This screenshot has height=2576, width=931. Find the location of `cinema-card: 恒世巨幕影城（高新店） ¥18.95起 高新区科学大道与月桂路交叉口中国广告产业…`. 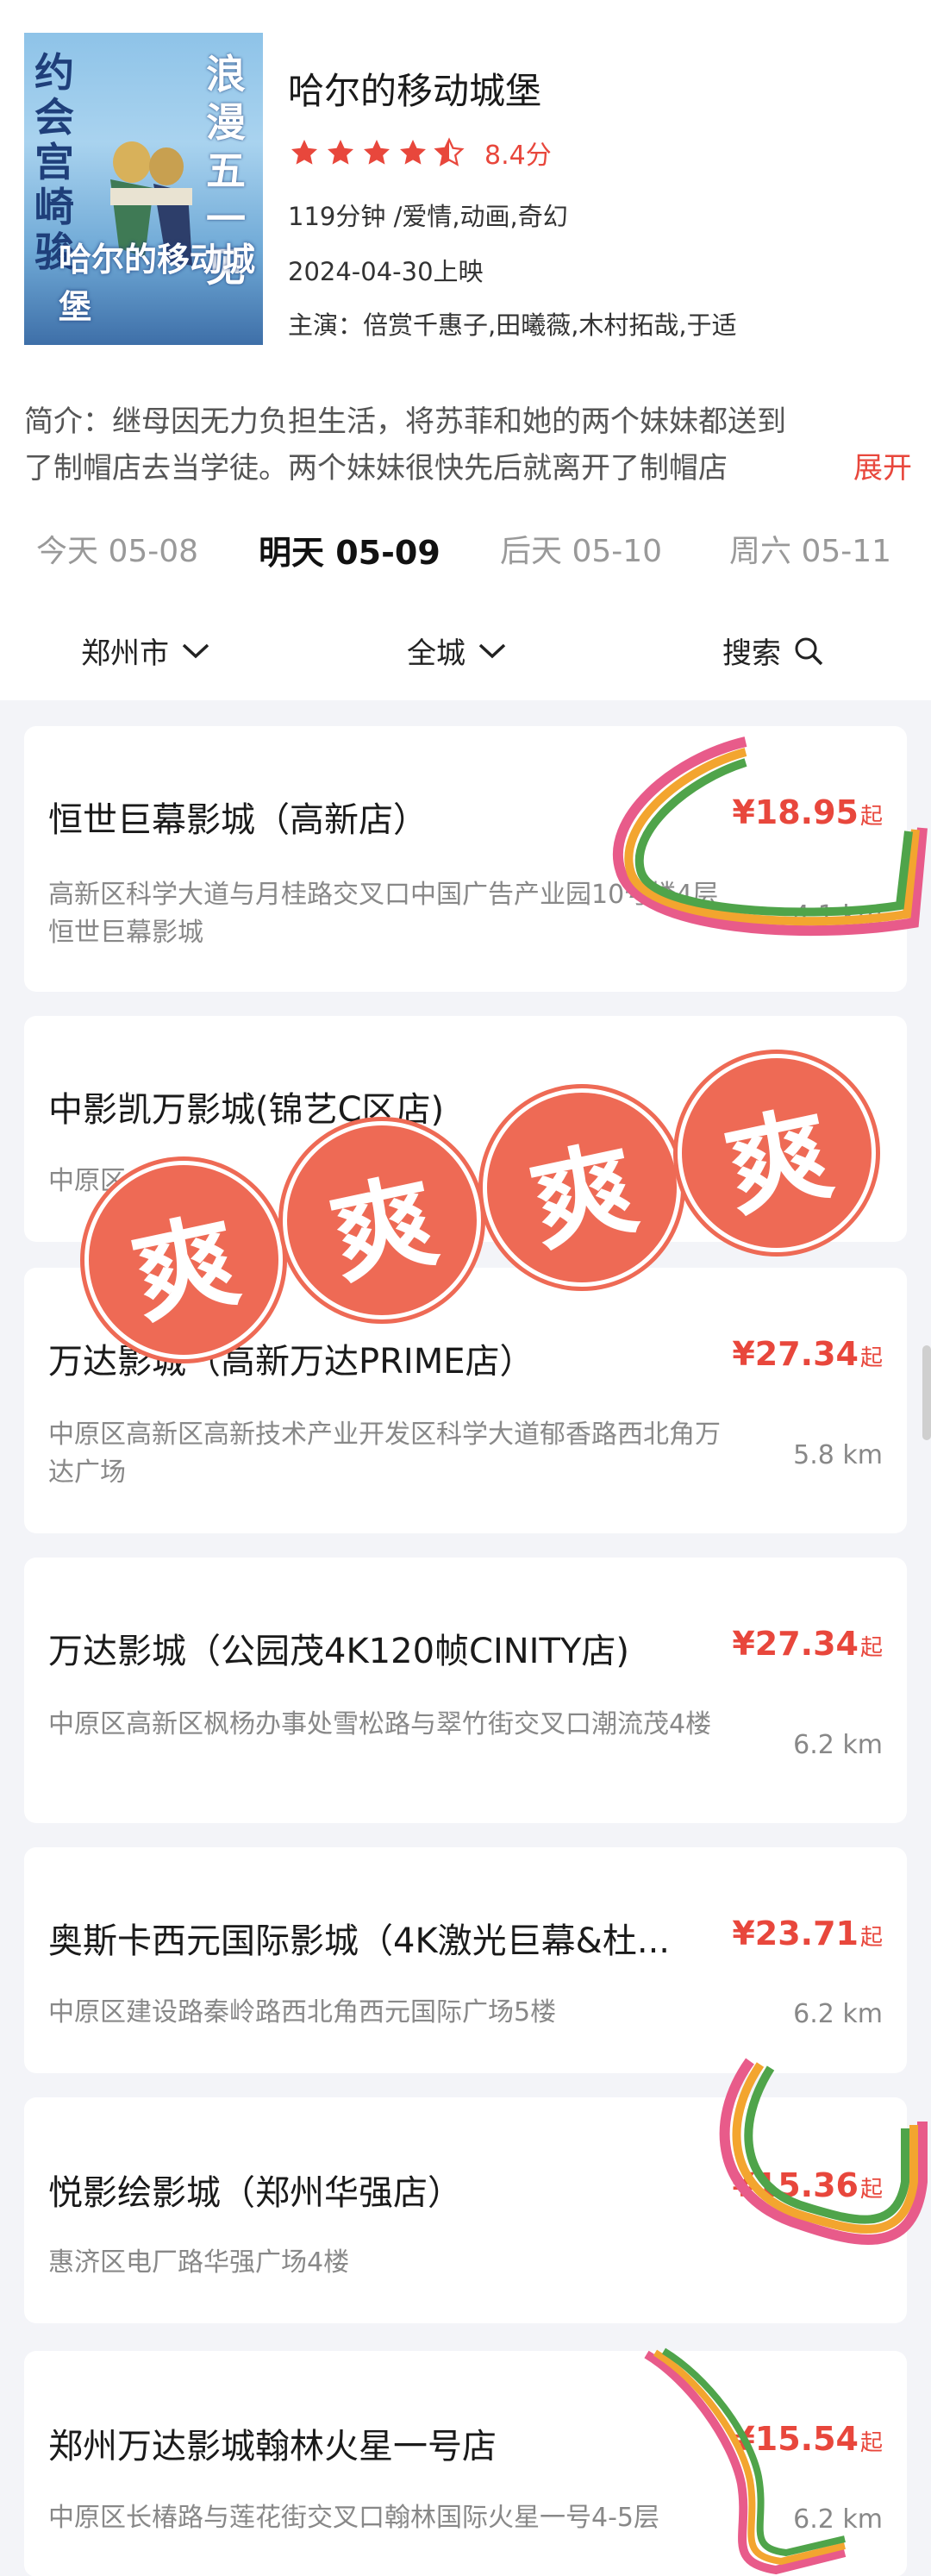

cinema-card: 恒世巨幕影城（高新店） ¥18.95起 高新区科学大道与月桂路交叉口中国广告产业… is located at coordinates (465, 859).